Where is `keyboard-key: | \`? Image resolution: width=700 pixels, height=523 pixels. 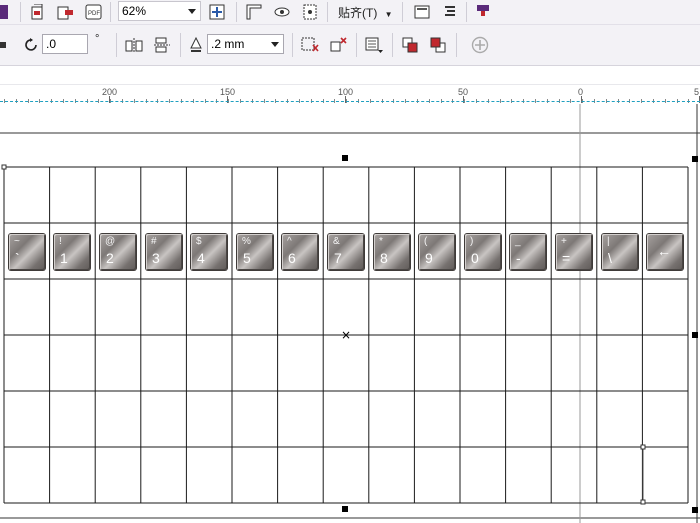 keyboard-key: | \ is located at coordinates (620, 252).